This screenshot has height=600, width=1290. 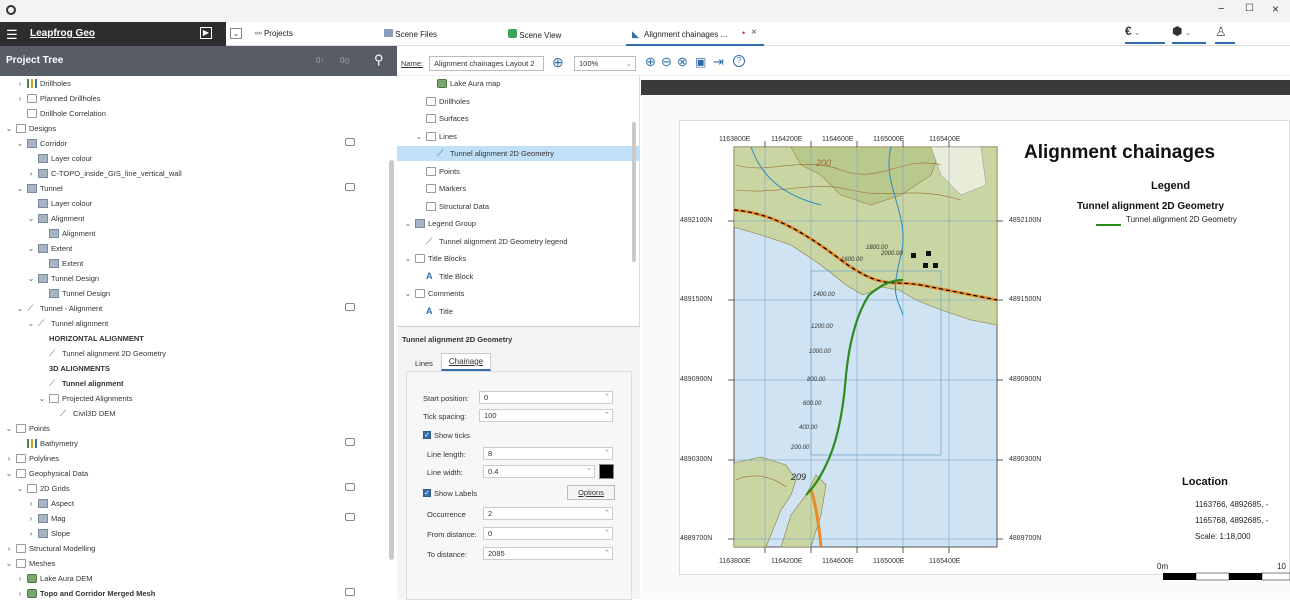 What do you see at coordinates (194, 368) in the screenshot?
I see `tree-row: 3D ALIGNMENTS` at bounding box center [194, 368].